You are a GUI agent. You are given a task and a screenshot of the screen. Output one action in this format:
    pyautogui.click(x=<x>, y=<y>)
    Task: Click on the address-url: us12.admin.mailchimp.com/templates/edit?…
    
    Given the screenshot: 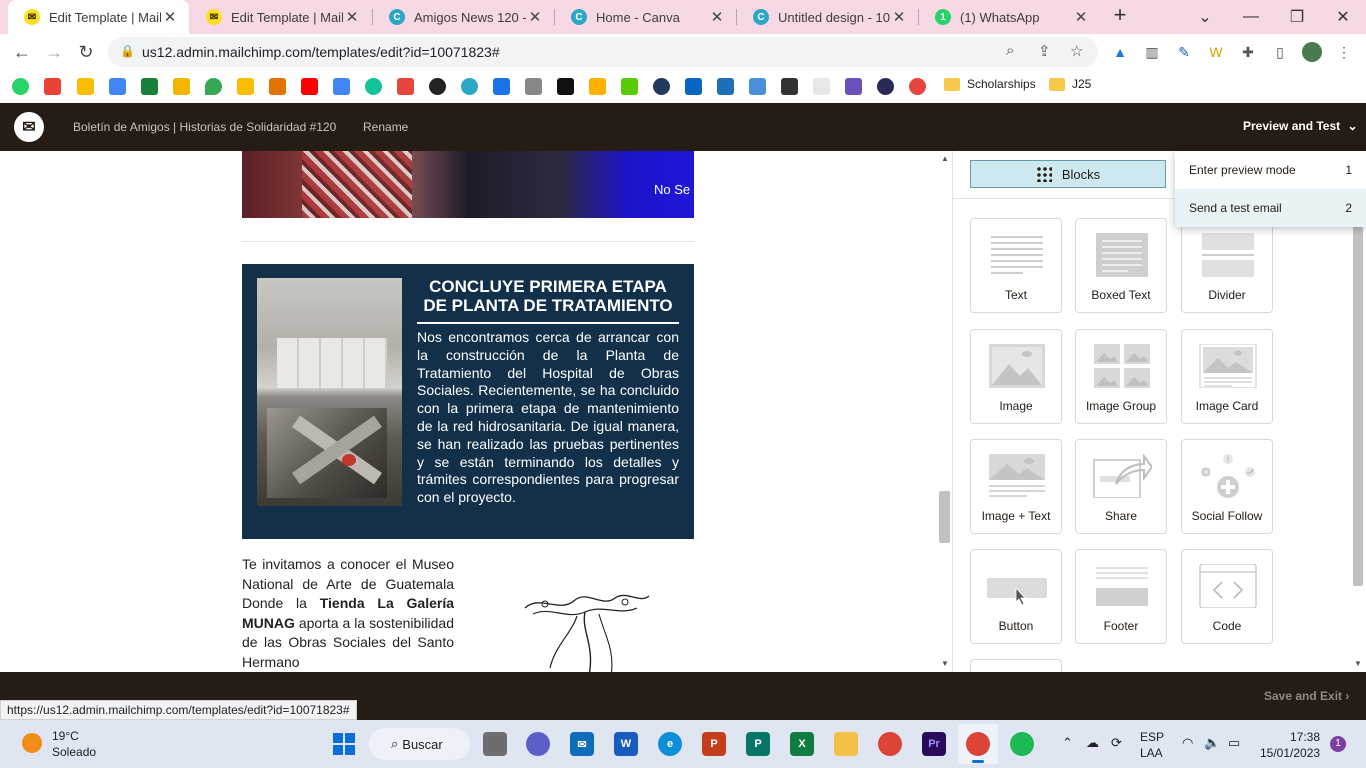 What is the action you would take?
    pyautogui.click(x=321, y=52)
    